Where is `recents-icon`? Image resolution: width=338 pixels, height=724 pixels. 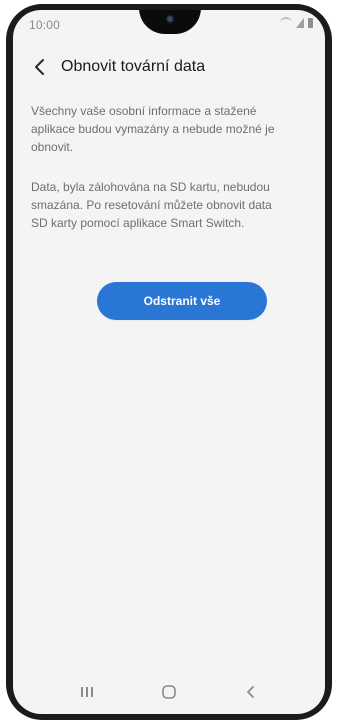 recents-icon is located at coordinates (87, 692).